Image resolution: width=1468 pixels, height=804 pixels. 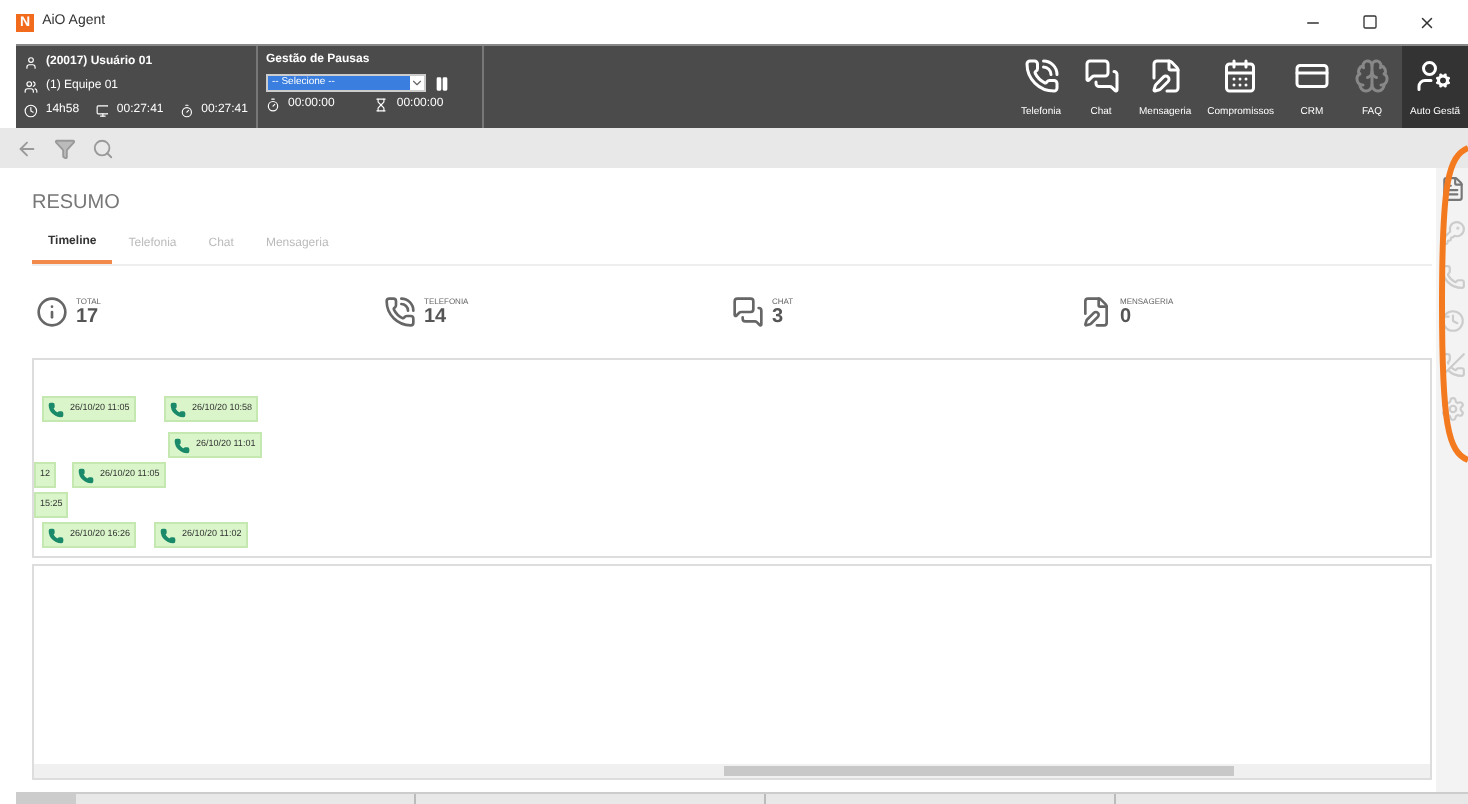 I want to click on document-edit-icon, so click(x=1165, y=75).